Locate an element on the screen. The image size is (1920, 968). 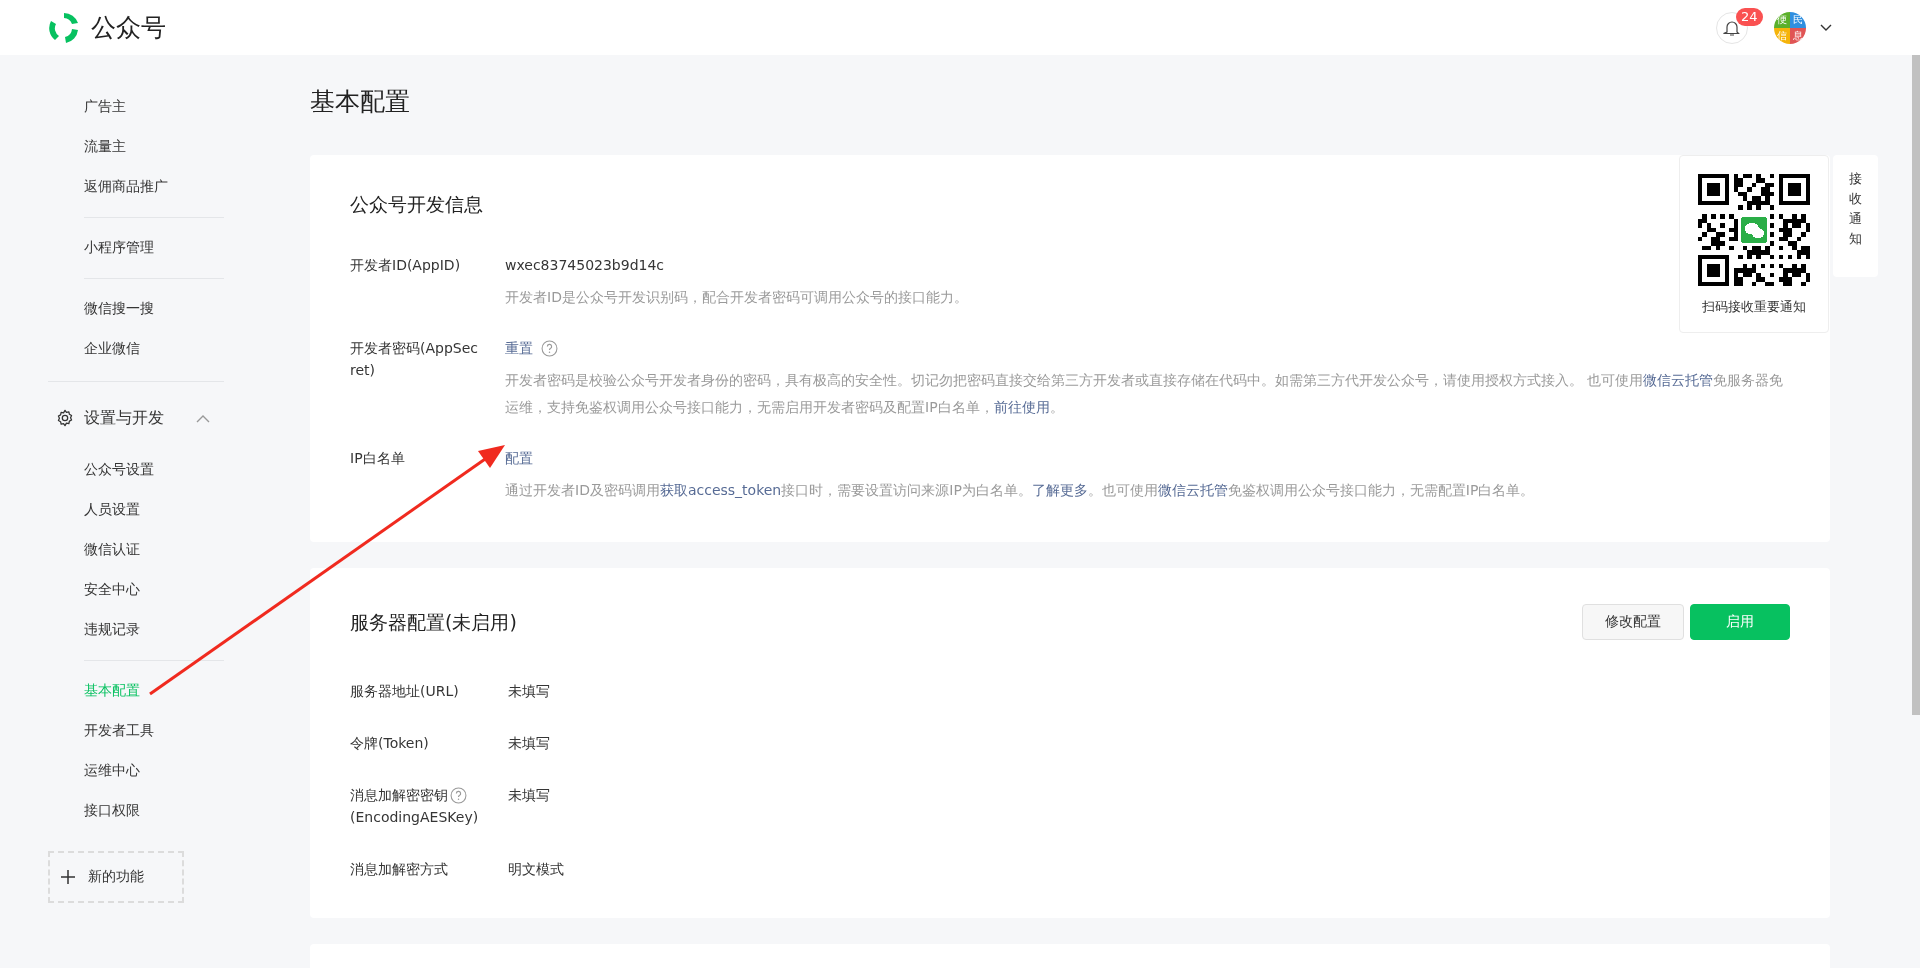
link: 了解更多 is located at coordinates (1059, 490).